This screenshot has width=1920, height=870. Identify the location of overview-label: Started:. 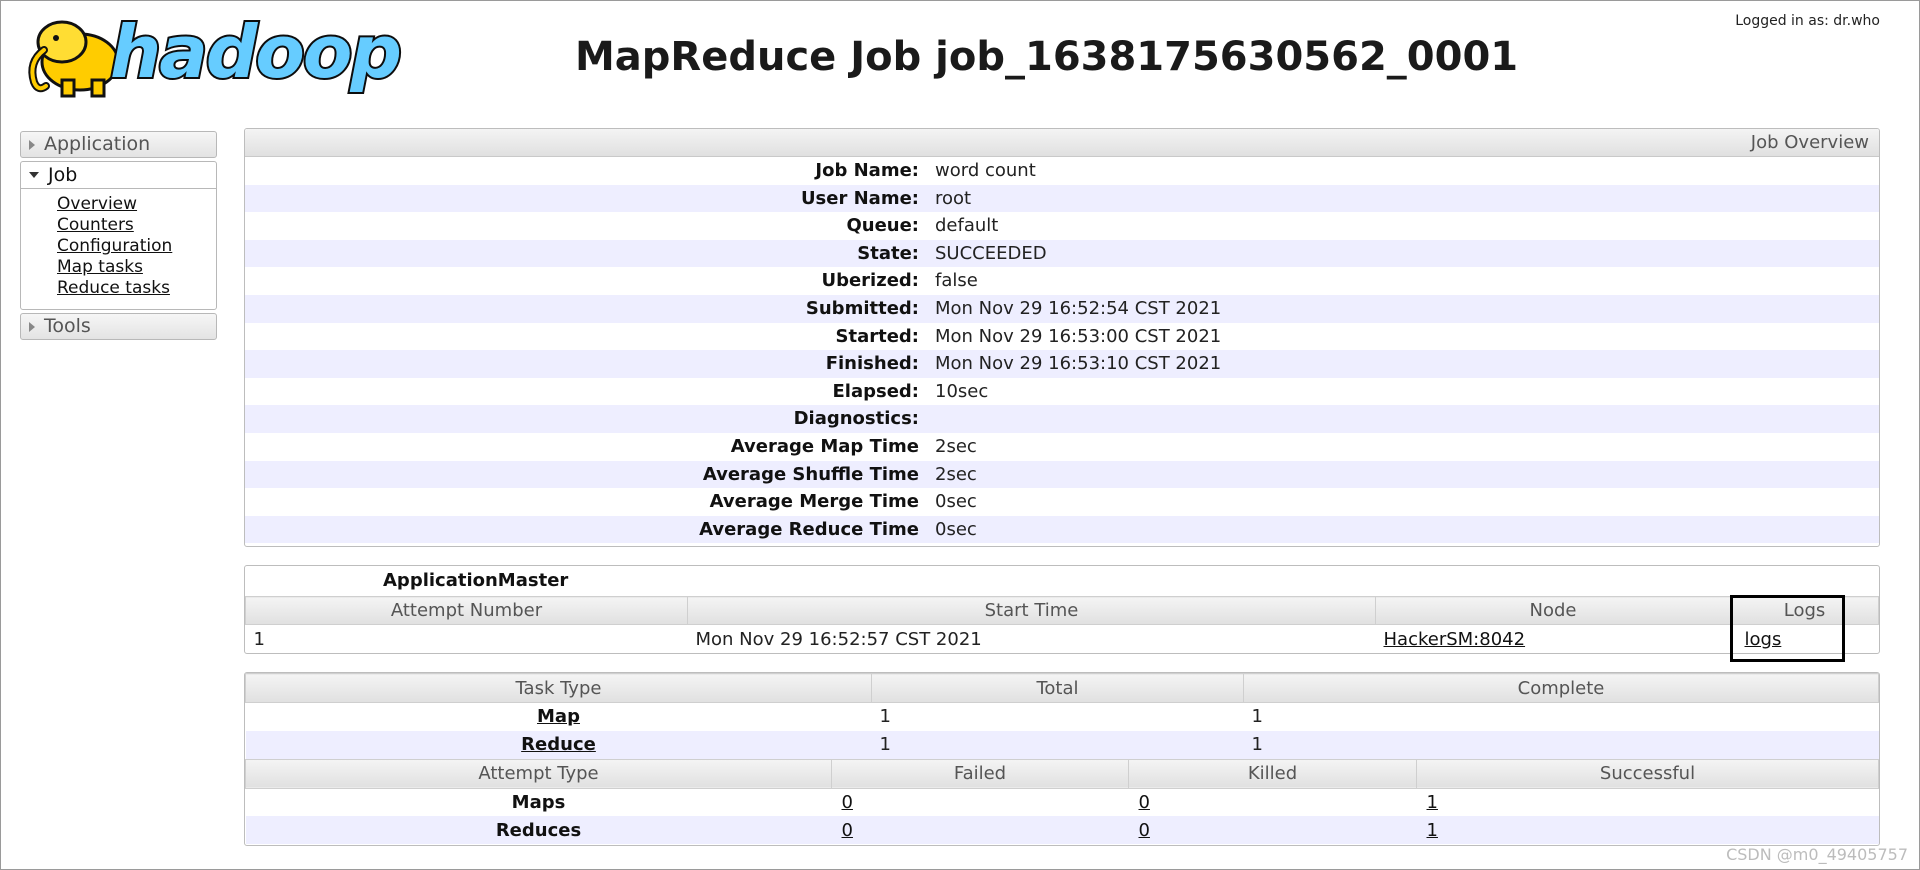
(877, 336).